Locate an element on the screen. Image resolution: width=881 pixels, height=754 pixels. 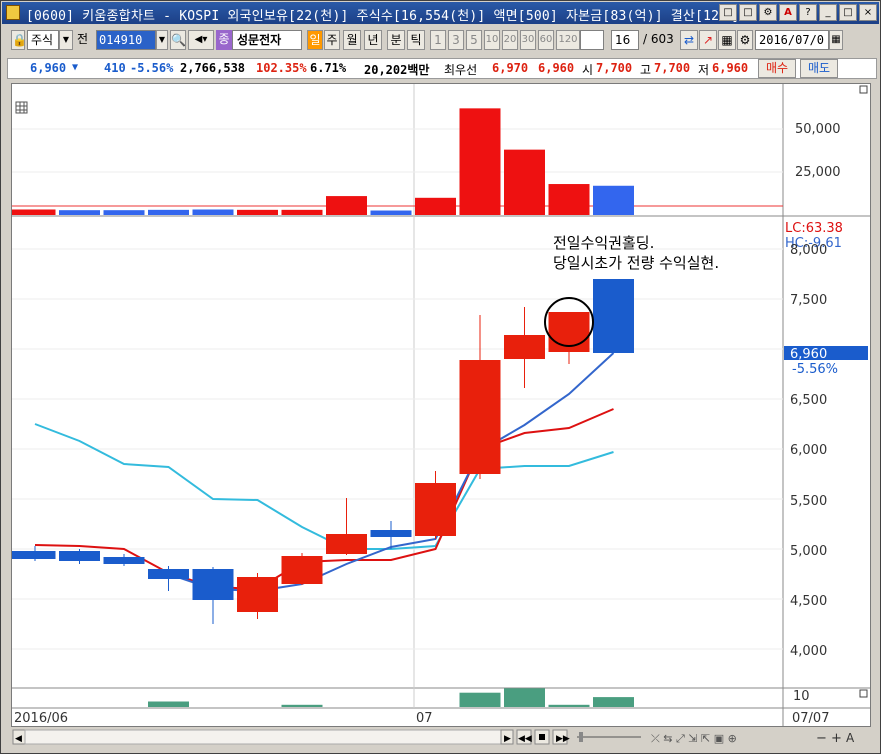
high-label: 고 is located at coordinates (646, 70).